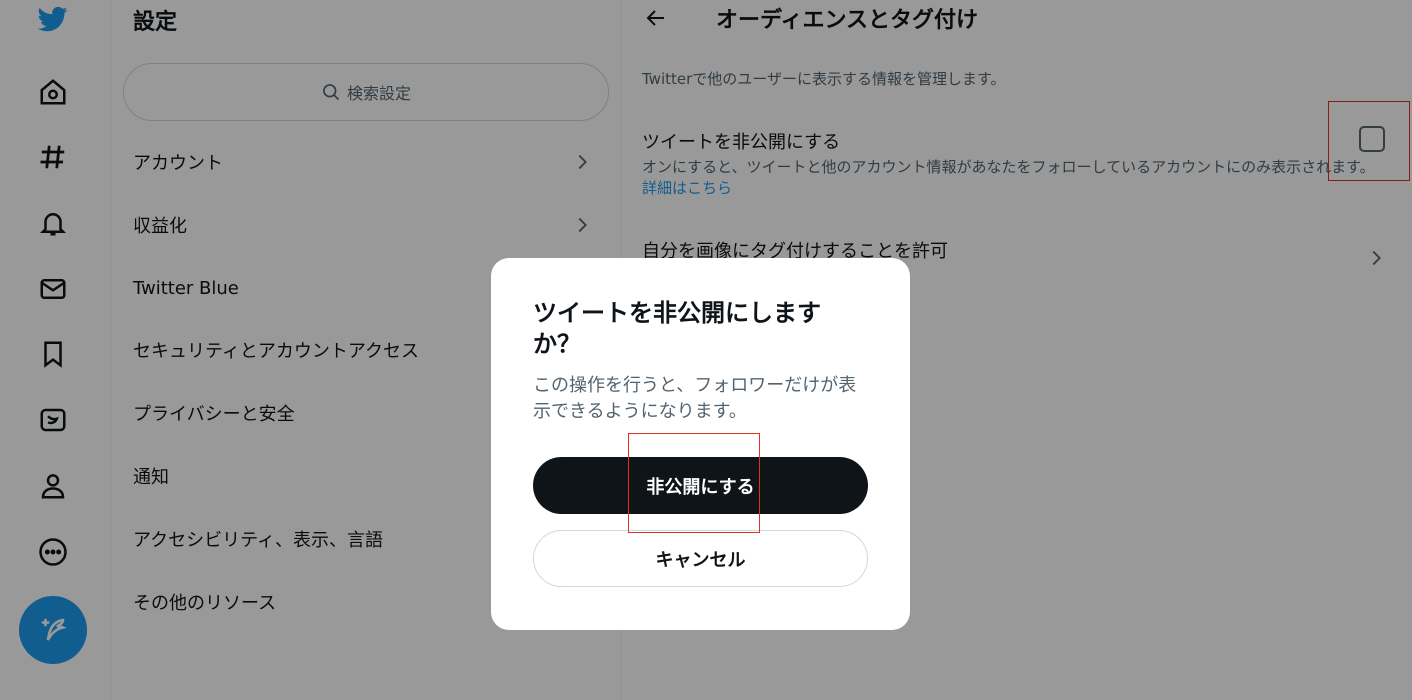 The height and width of the screenshot is (700, 1412). I want to click on annotation-highlight-confirm, so click(694, 483).